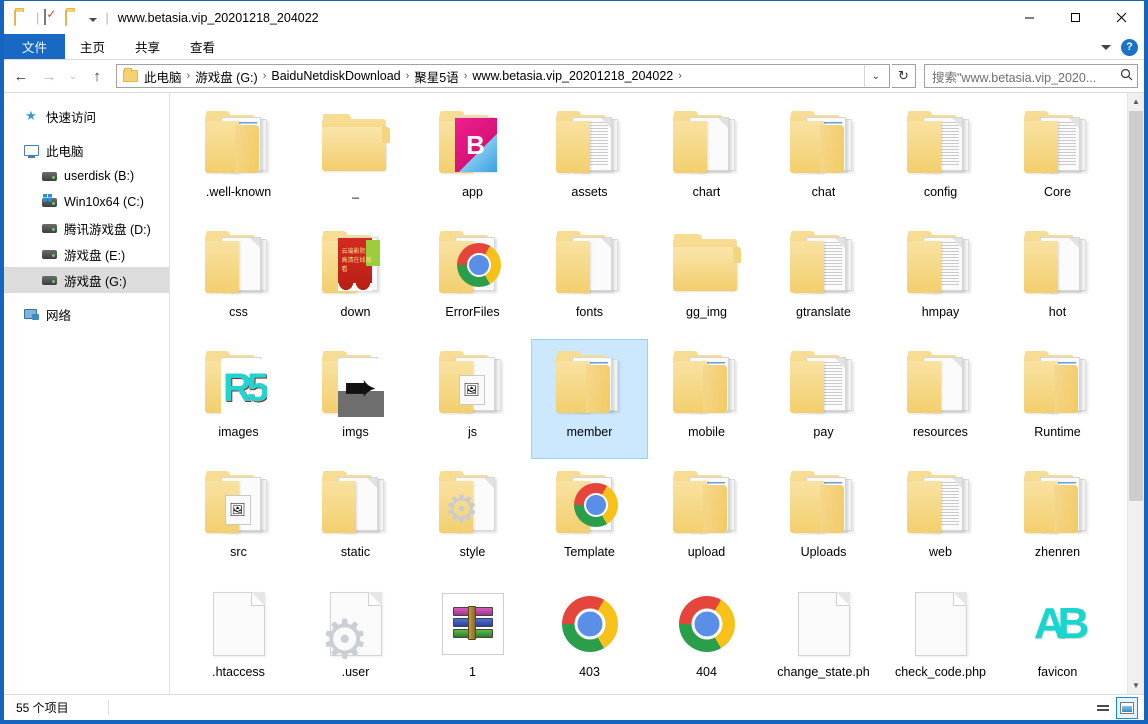 This screenshot has height=724, width=1148. What do you see at coordinates (86, 228) in the screenshot?
I see `sidebar-item-tencent-drive-d: 腾讯游戏盘 (D:)` at bounding box center [86, 228].